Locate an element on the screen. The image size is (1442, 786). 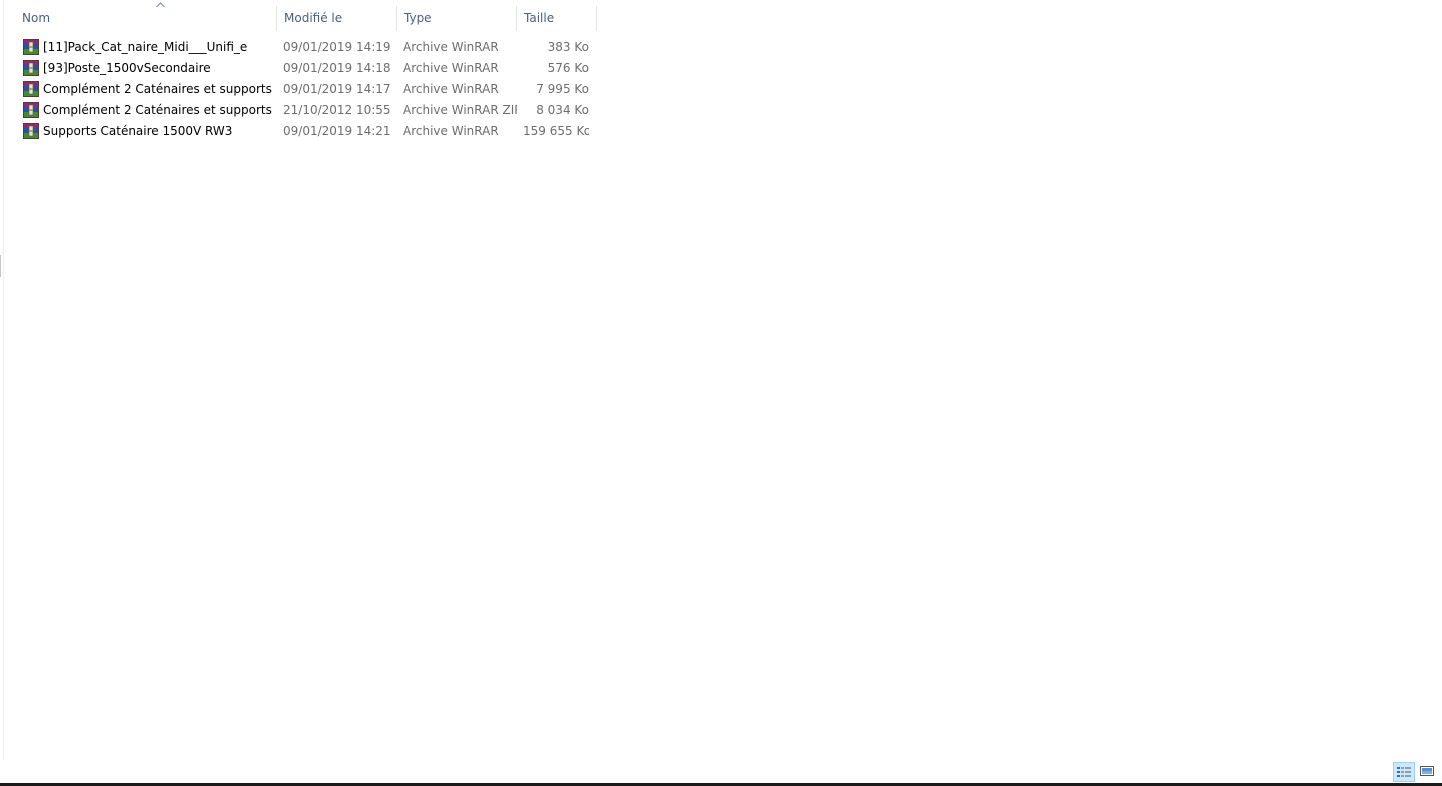
pane-resize-handle is located at coordinates (0, 266).